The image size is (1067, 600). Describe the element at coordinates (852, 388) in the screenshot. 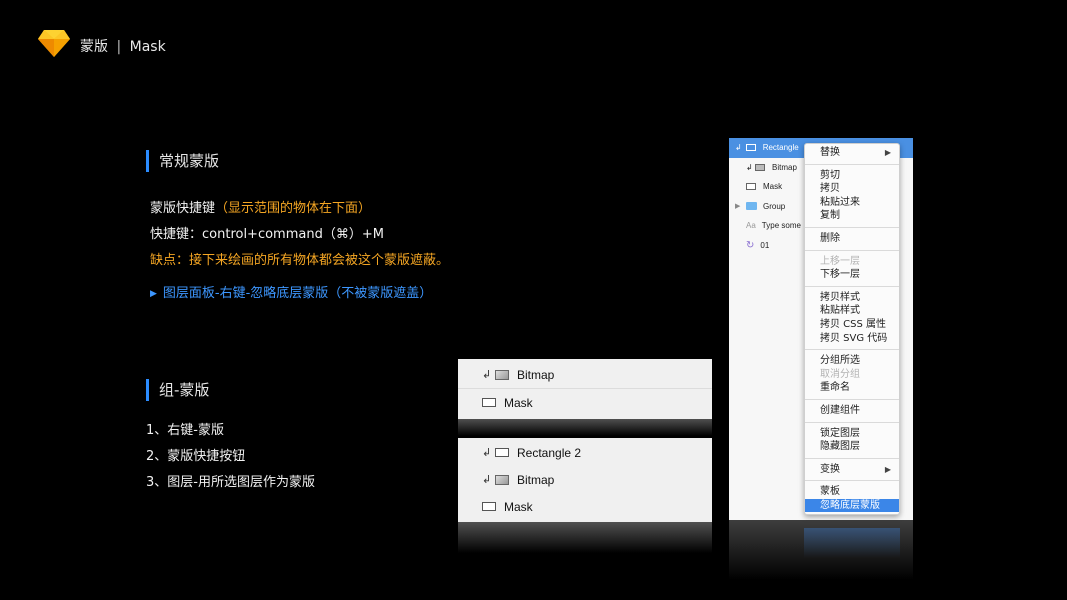

I see `menu-item-rename: 重命名` at that location.